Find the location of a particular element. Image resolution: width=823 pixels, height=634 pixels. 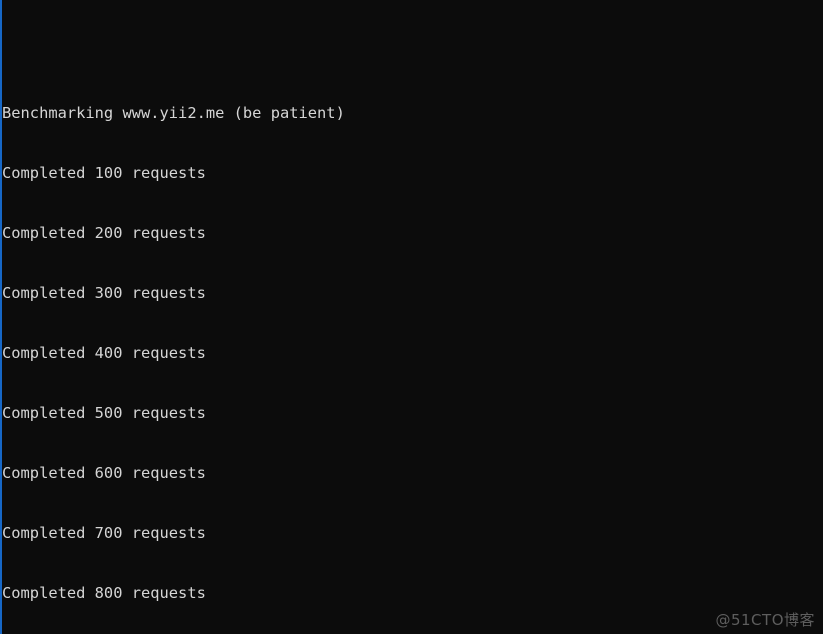

console-line: Completed 700 requests is located at coordinates (104, 533).